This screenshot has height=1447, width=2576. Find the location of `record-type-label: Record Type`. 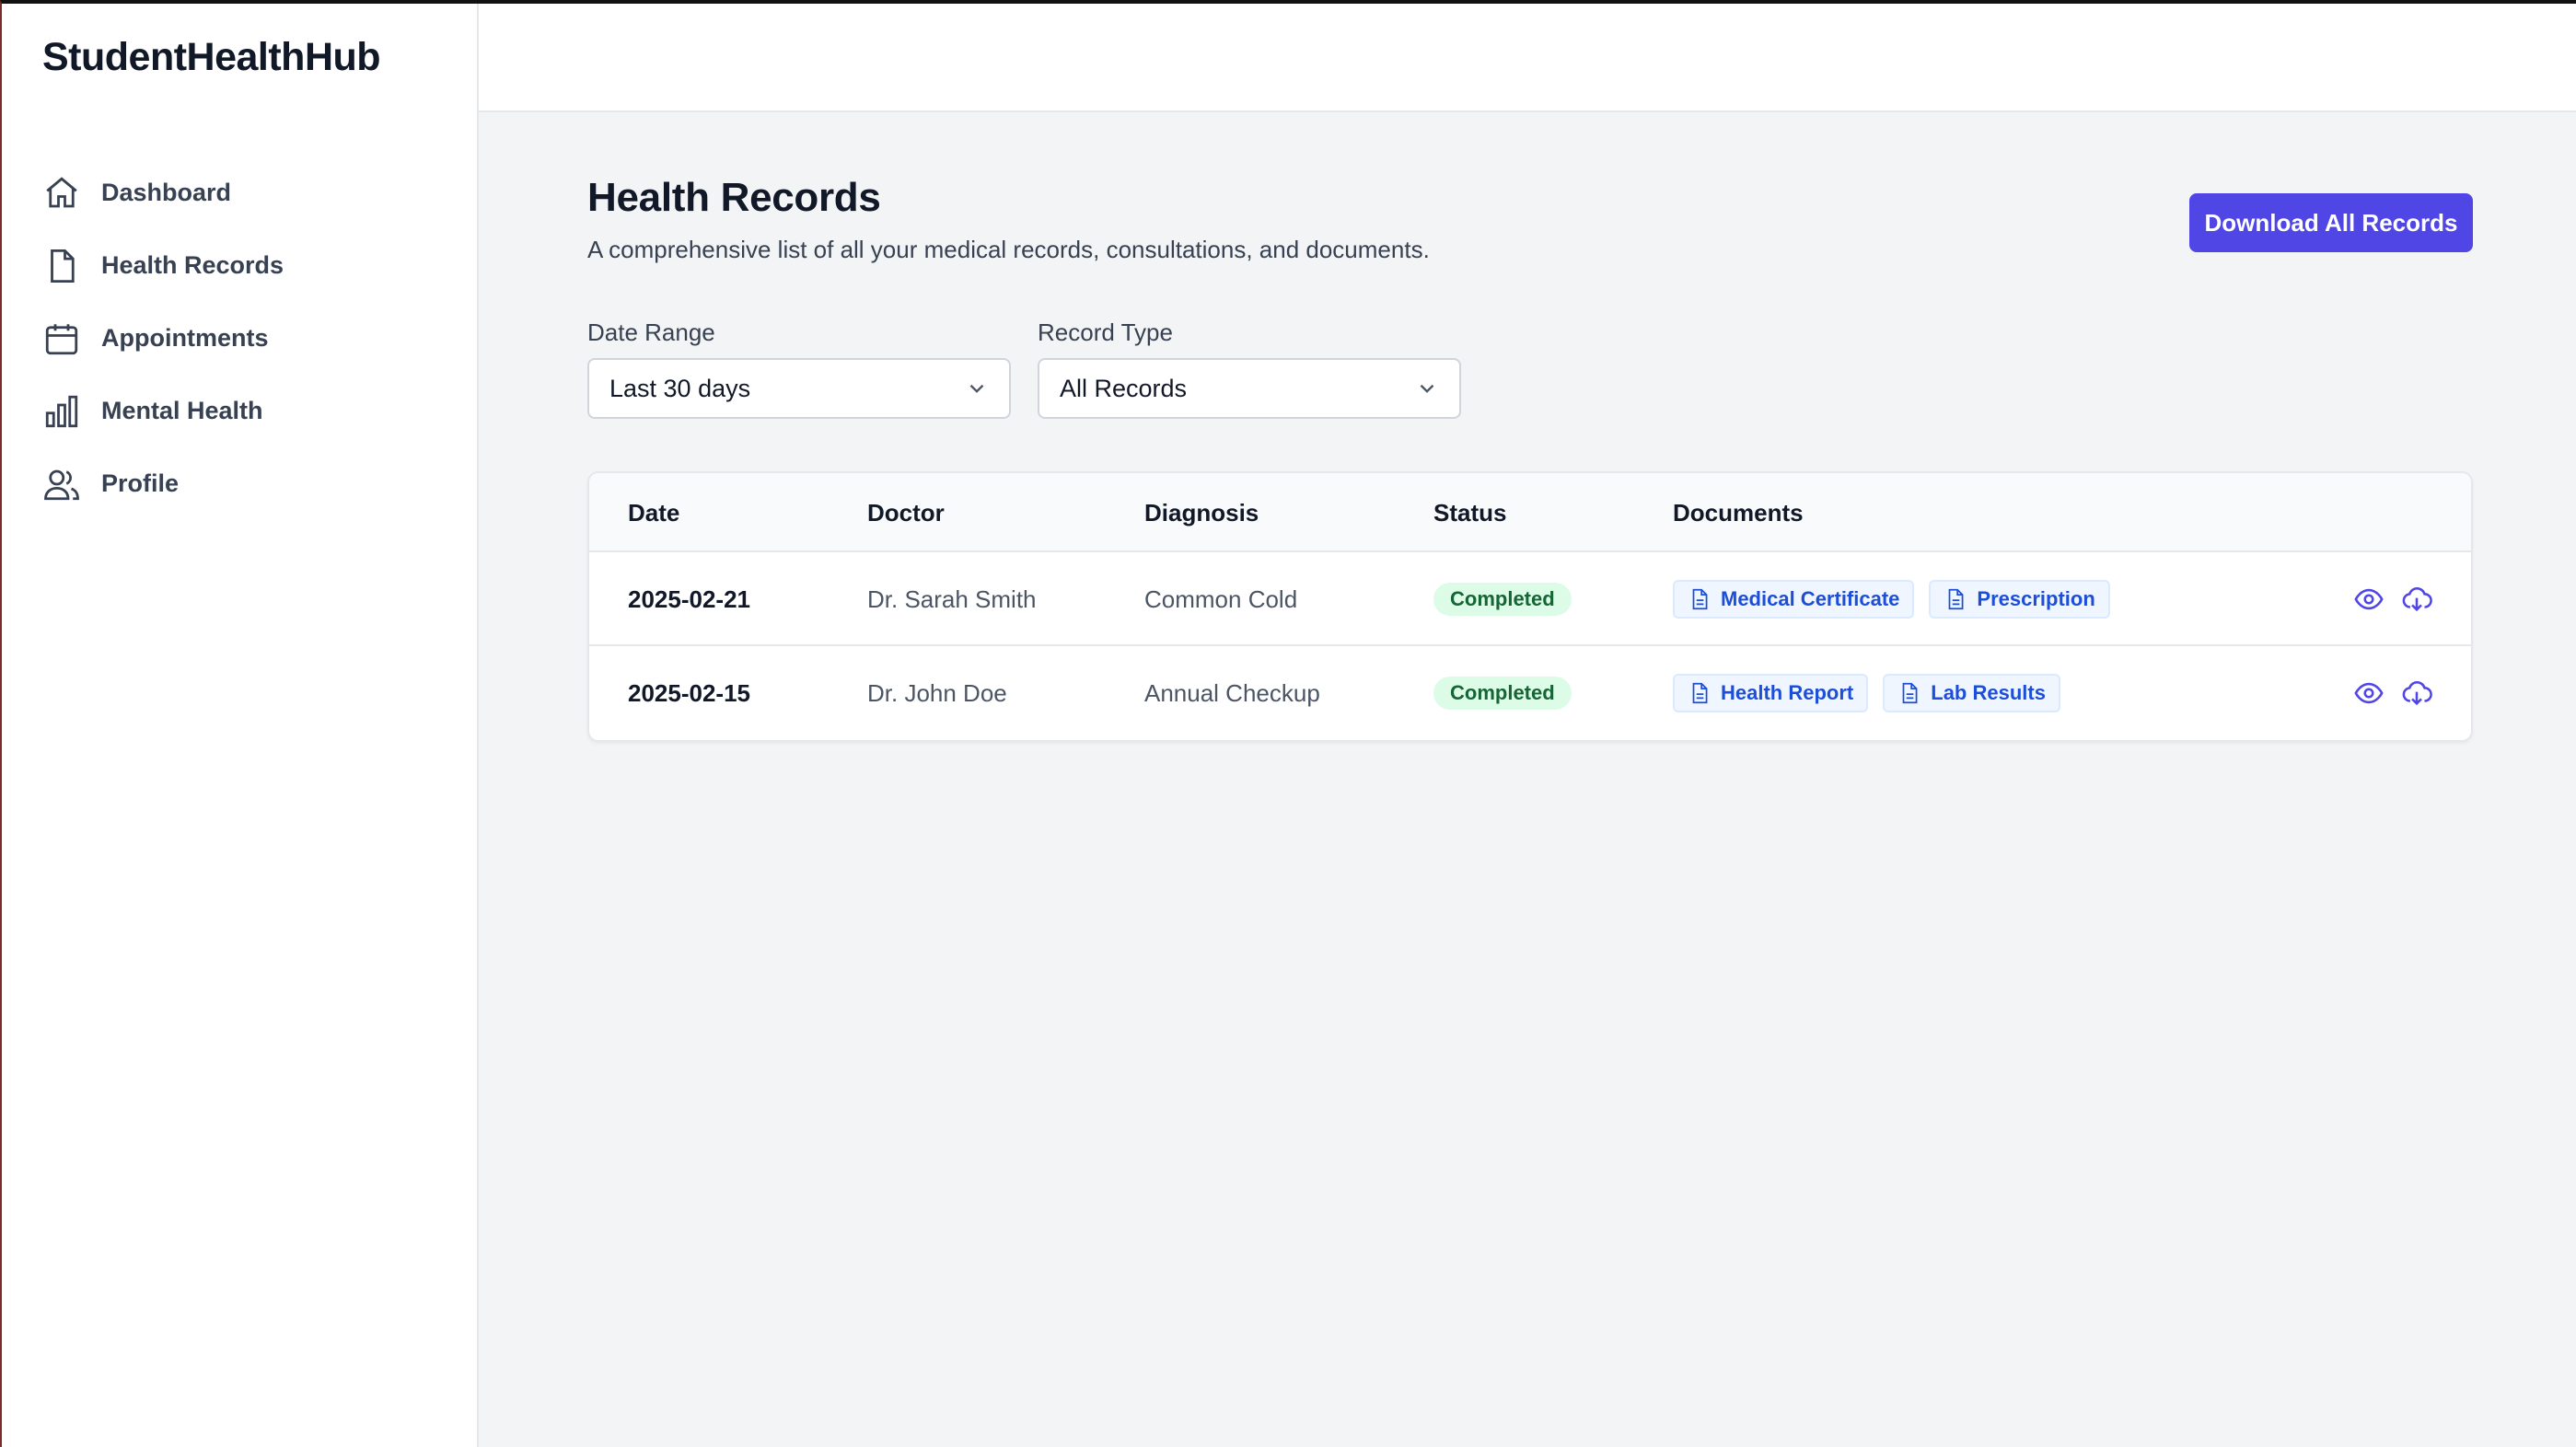

record-type-label: Record Type is located at coordinates (1105, 332).